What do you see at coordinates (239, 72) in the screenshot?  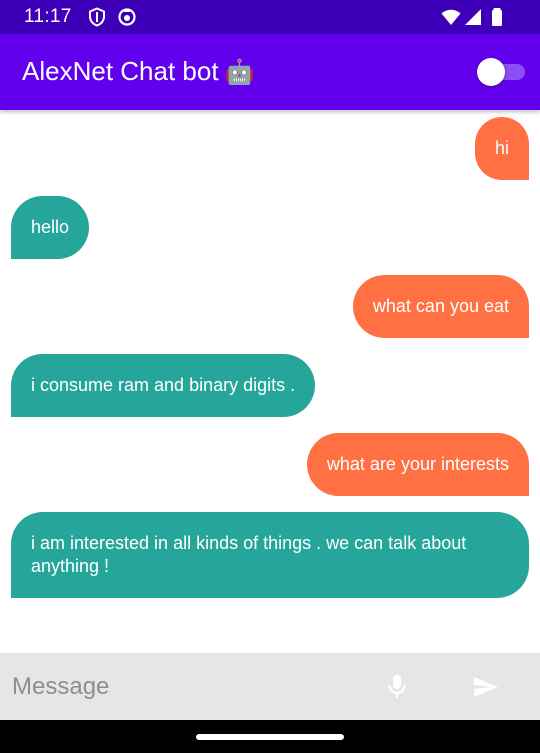 I see `robot-icon: 🤖` at bounding box center [239, 72].